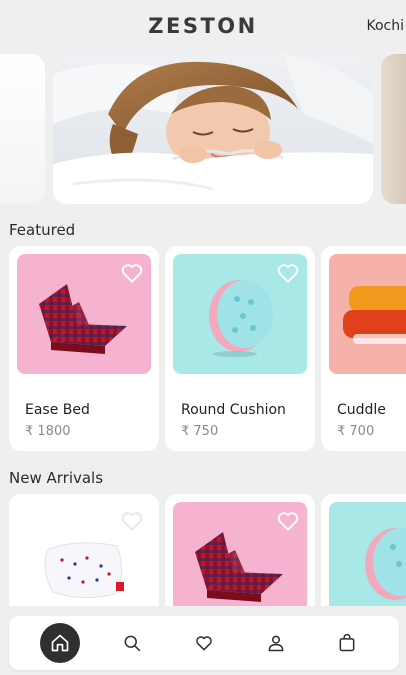  Describe the element at coordinates (385, 26) in the screenshot. I see `location-selector: Kochi` at that location.